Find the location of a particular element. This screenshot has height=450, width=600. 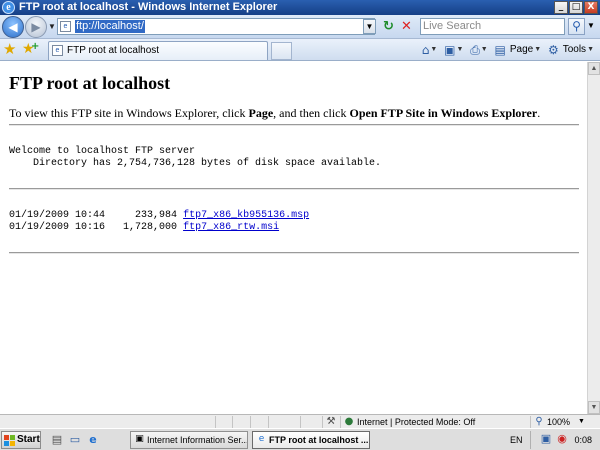

search-options-dropdown-icon: ▼ is located at coordinates (591, 25).